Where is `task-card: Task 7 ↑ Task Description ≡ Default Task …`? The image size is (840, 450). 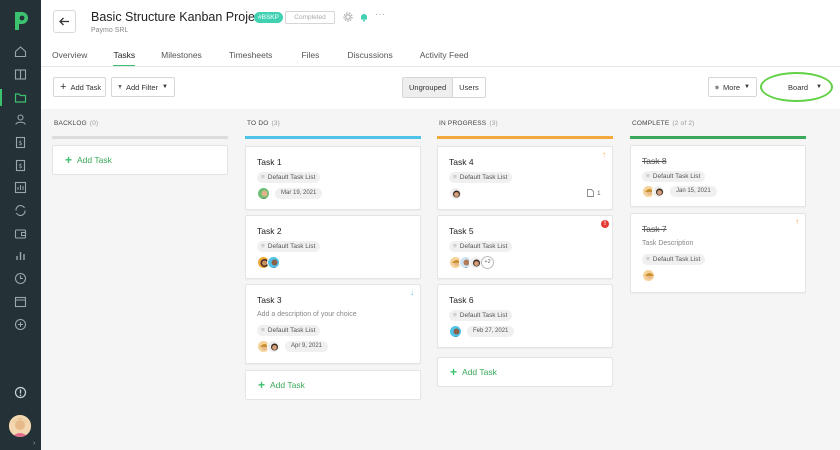 task-card: Task 7 ↑ Task Description ≡ Default Task … is located at coordinates (718, 253).